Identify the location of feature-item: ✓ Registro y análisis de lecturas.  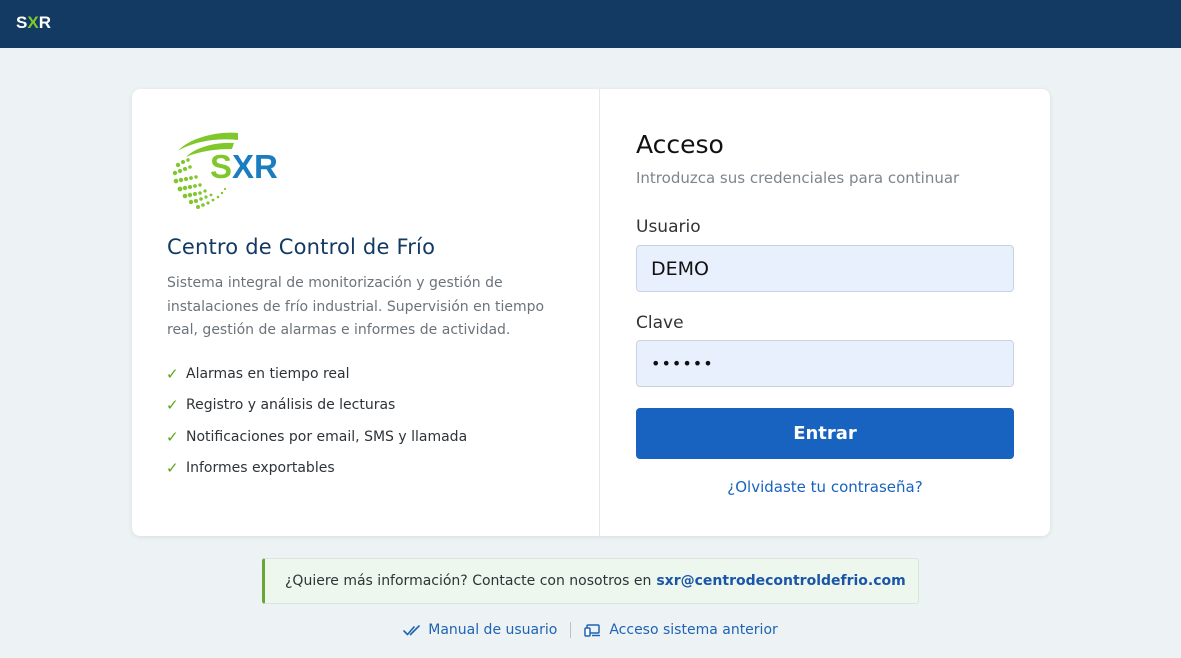
(366, 409).